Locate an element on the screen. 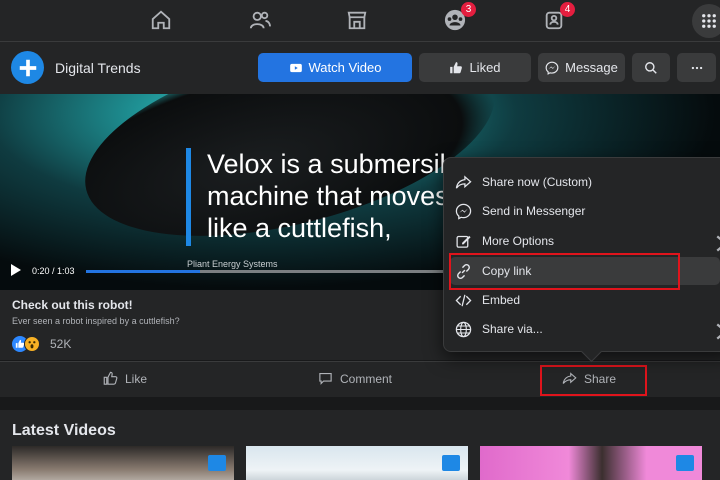 The width and height of the screenshot is (720, 480). search-icon is located at coordinates (651, 67).